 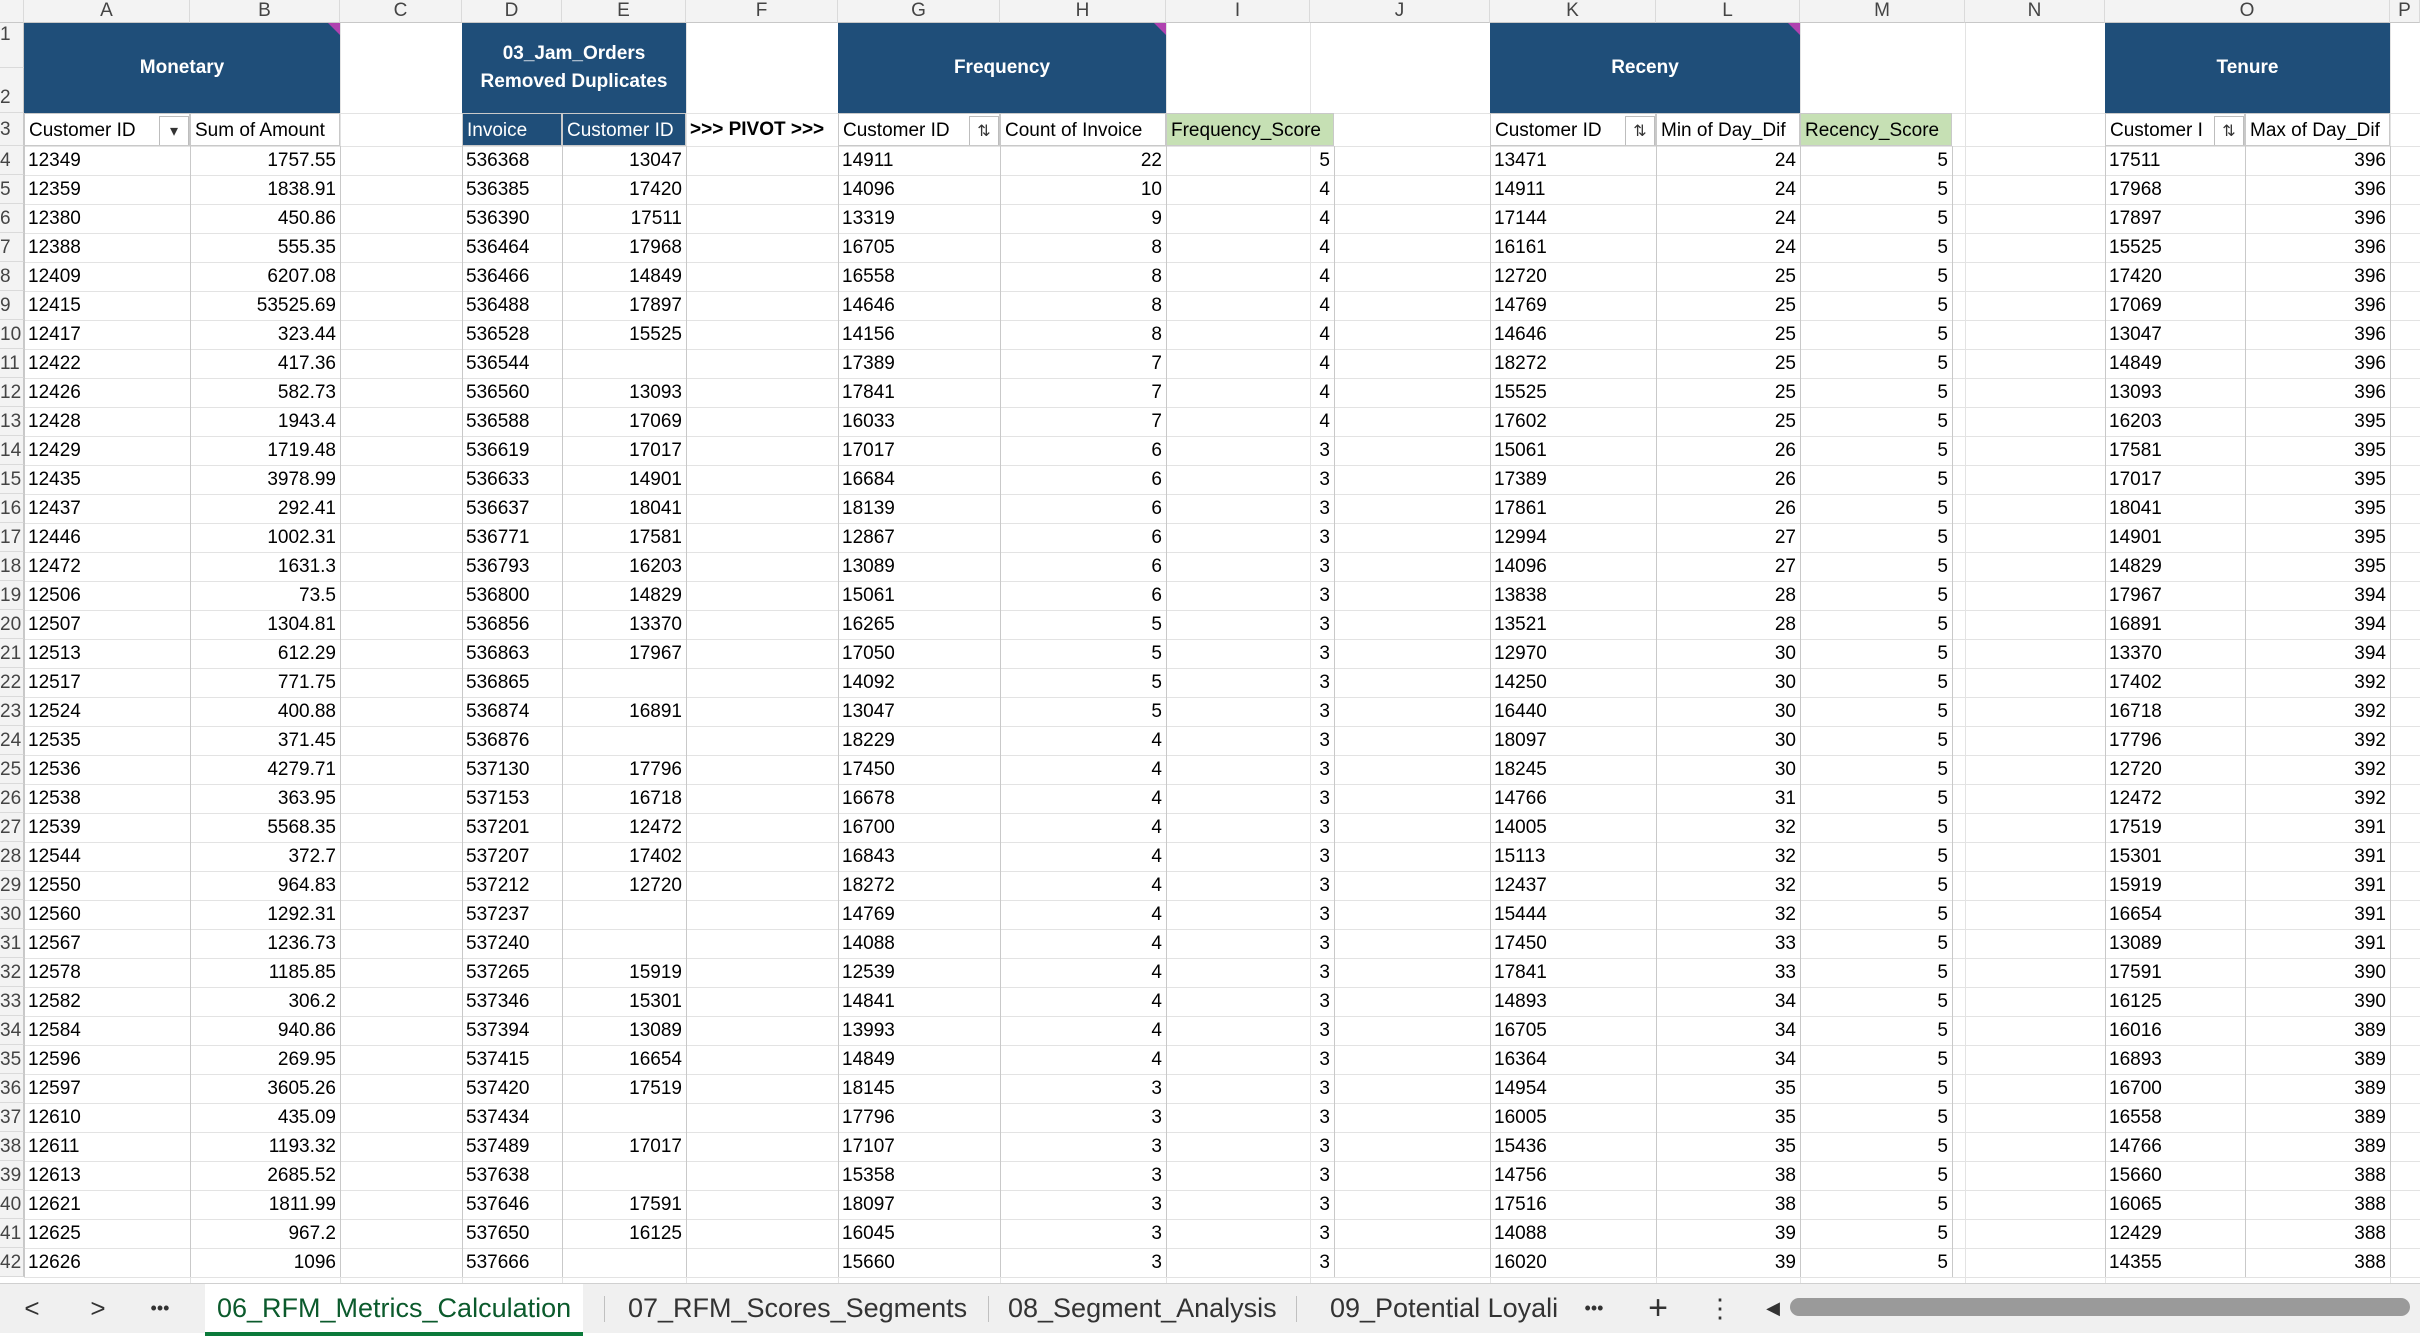 I want to click on tenure-cell: 394, so click(x=2317, y=595).